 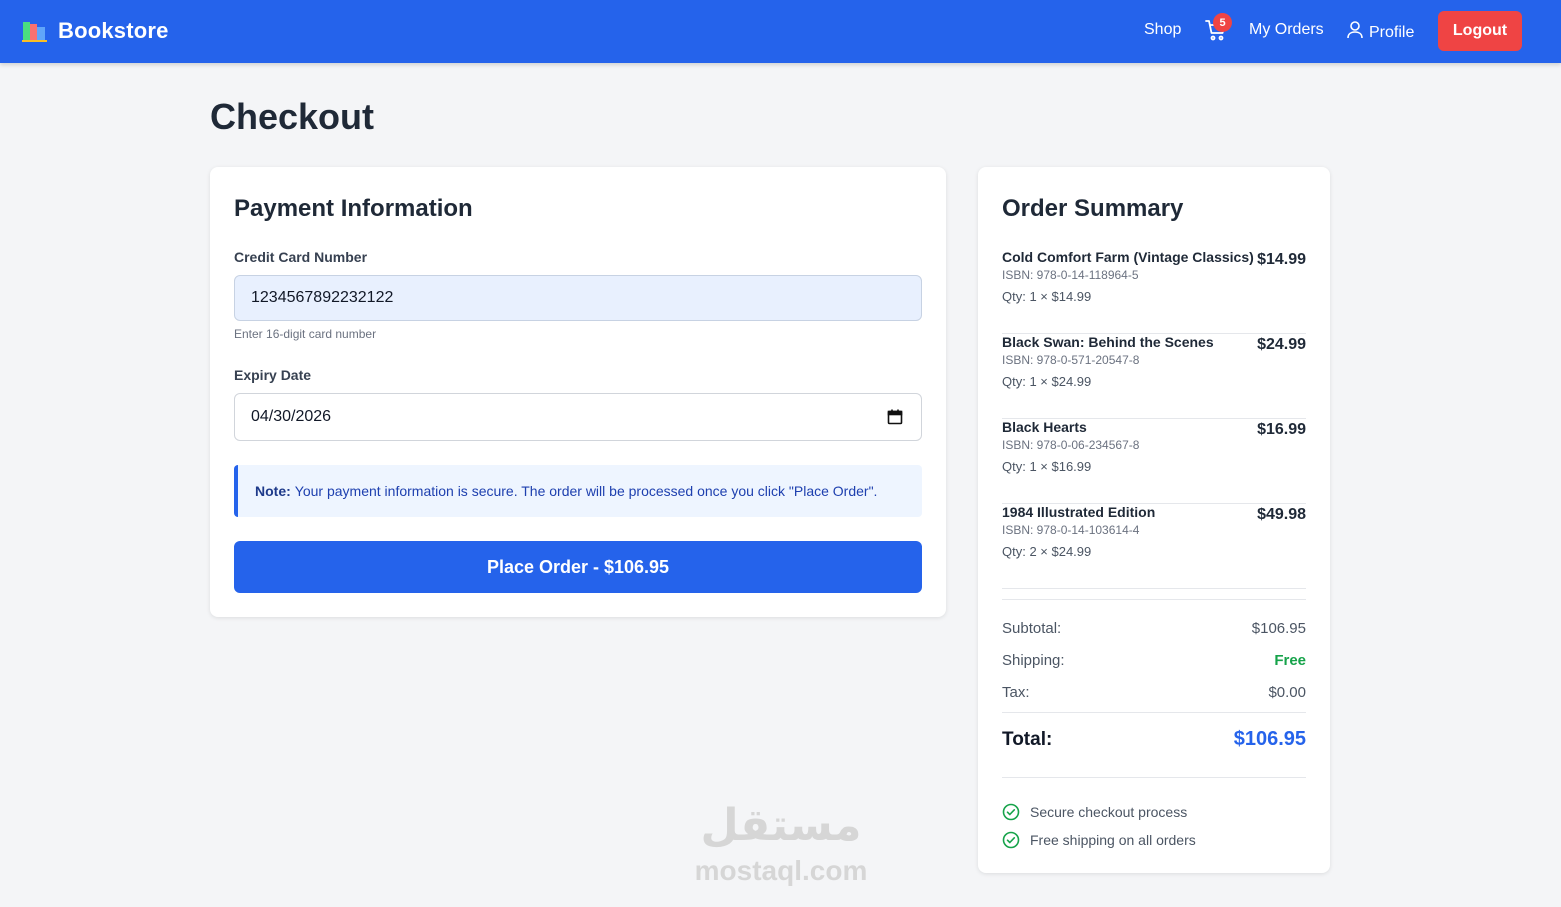 I want to click on watermark-latin: mostaql.com, so click(x=781, y=870).